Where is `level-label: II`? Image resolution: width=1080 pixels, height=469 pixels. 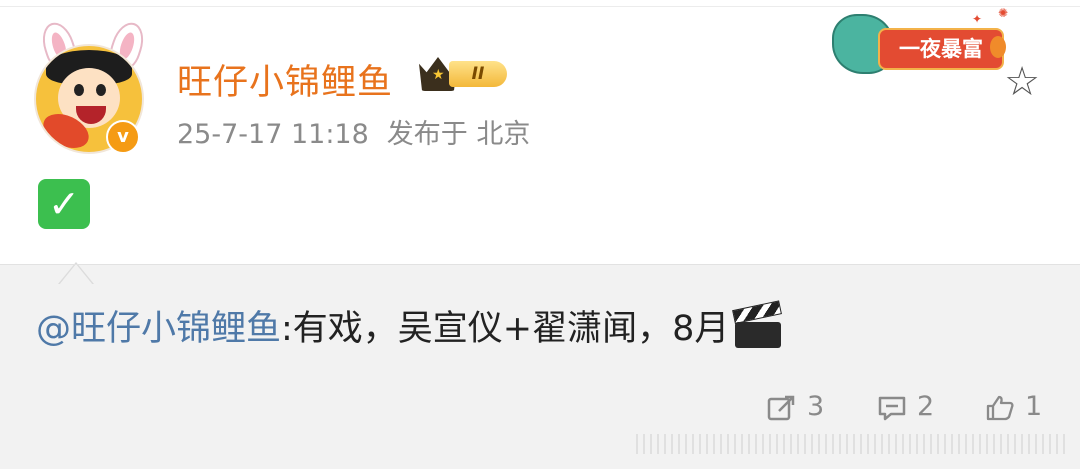
level-label: II is located at coordinates (478, 74).